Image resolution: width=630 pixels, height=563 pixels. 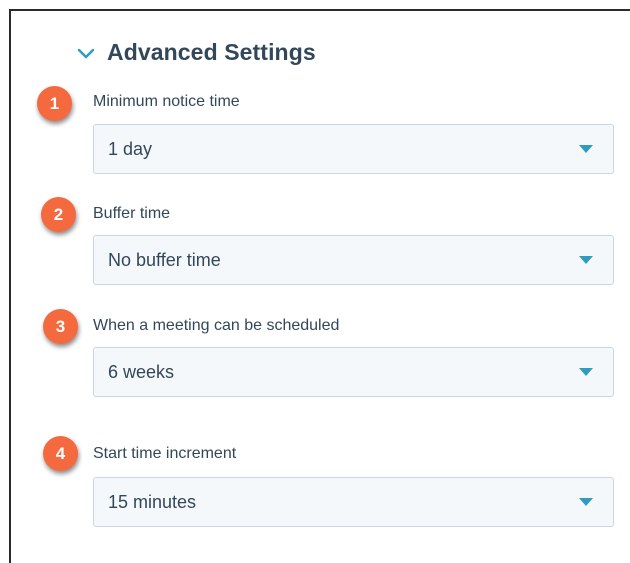 What do you see at coordinates (58, 214) in the screenshot?
I see `step-badge-2: 2` at bounding box center [58, 214].